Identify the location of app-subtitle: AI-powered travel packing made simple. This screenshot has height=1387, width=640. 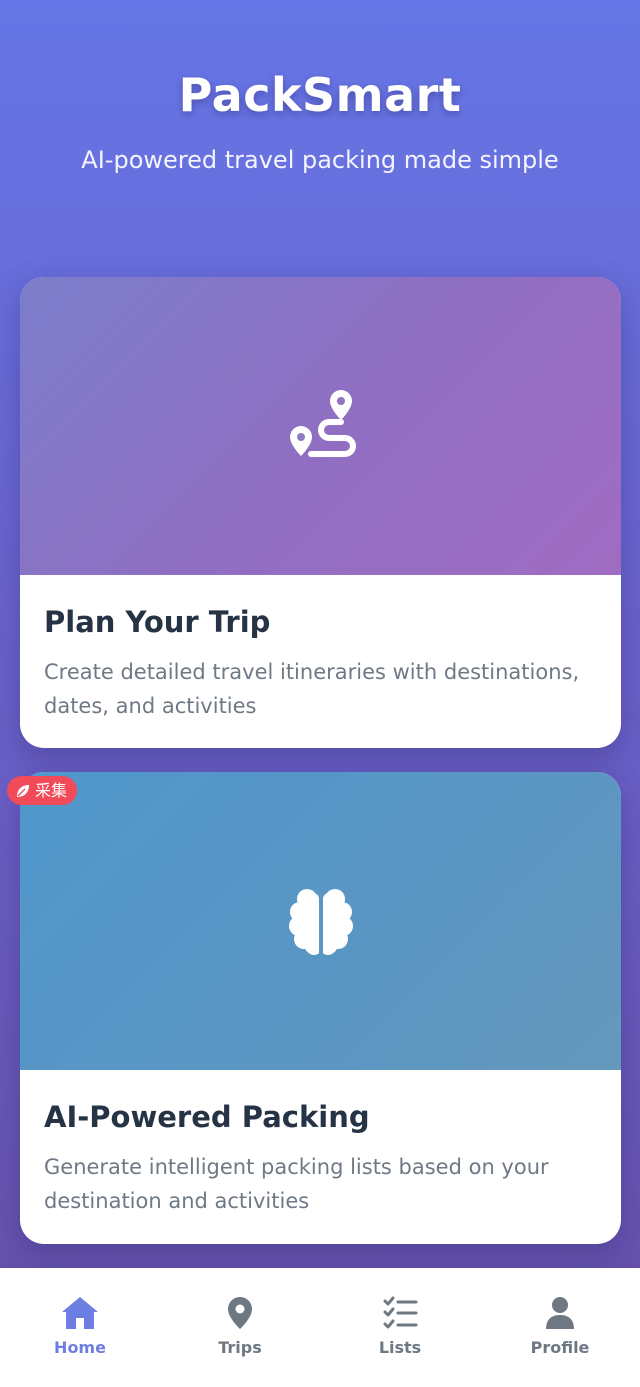
(320, 160).